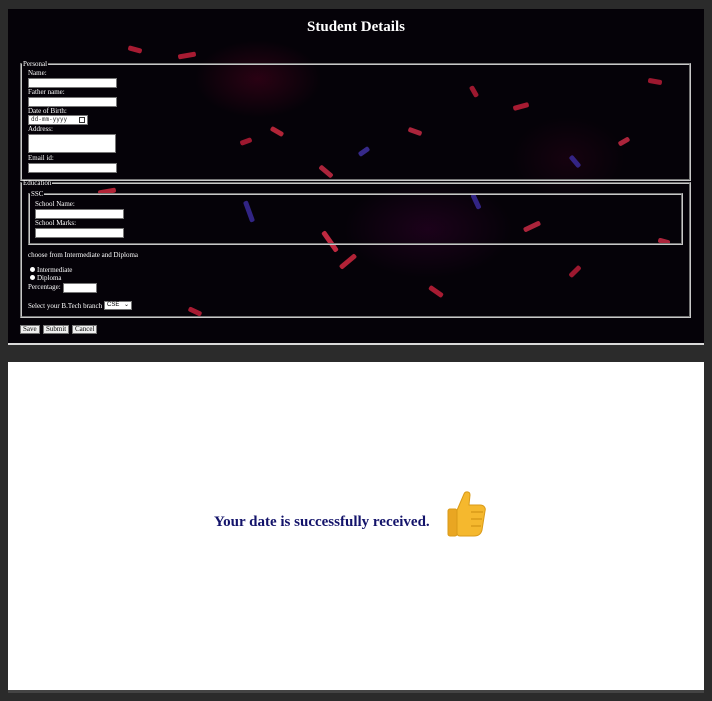 This screenshot has height=701, width=712. What do you see at coordinates (466, 514) in the screenshot?
I see `thumbs-up-icon` at bounding box center [466, 514].